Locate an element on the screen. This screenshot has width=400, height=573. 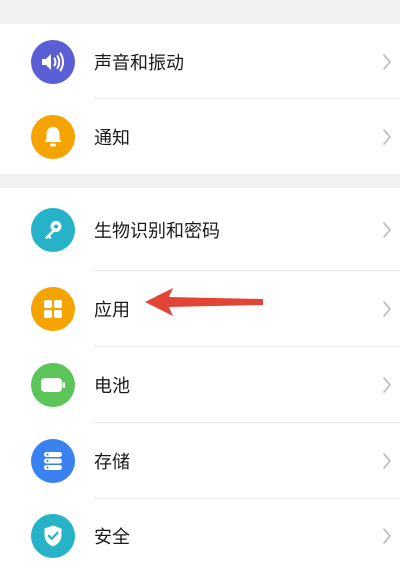
shield-check-icon is located at coordinates (53, 536).